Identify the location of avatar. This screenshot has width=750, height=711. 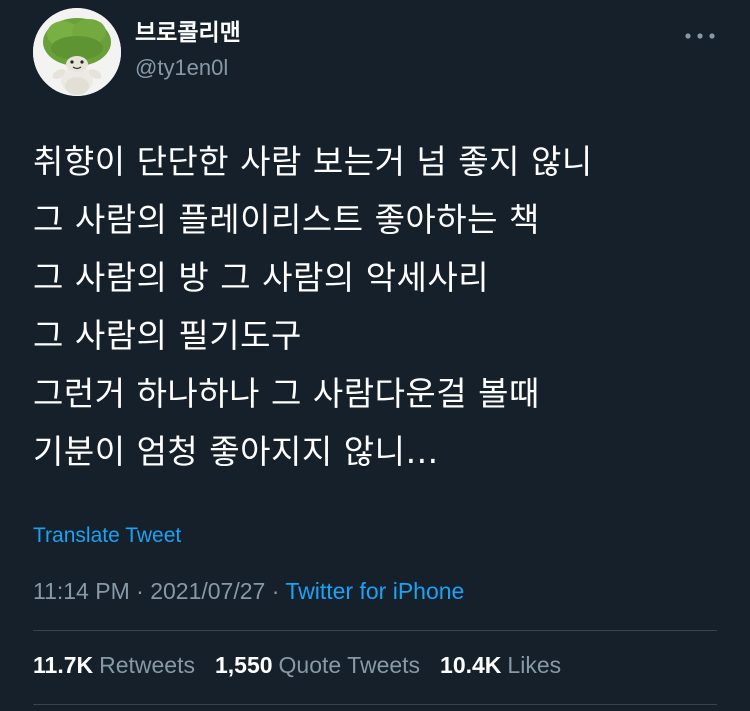
(77, 52).